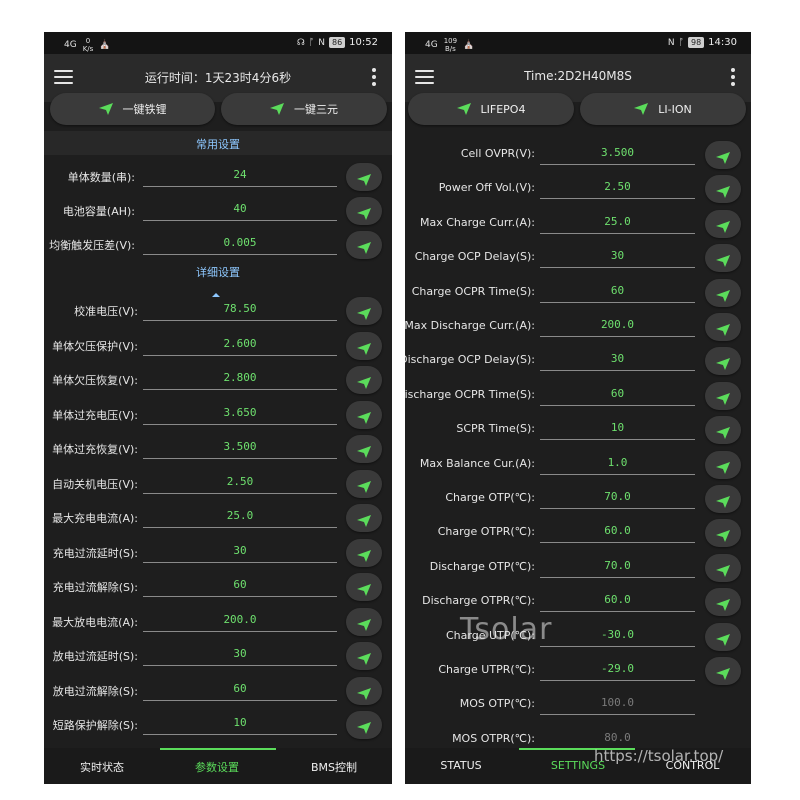  What do you see at coordinates (216, 289) in the screenshot?
I see `chevron-up-icon` at bounding box center [216, 289].